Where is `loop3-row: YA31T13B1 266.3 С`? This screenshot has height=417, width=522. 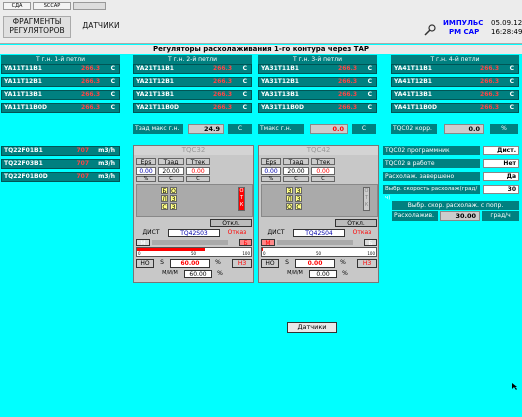 loop3-row: YA31T13B1 266.3 С is located at coordinates (317, 95).